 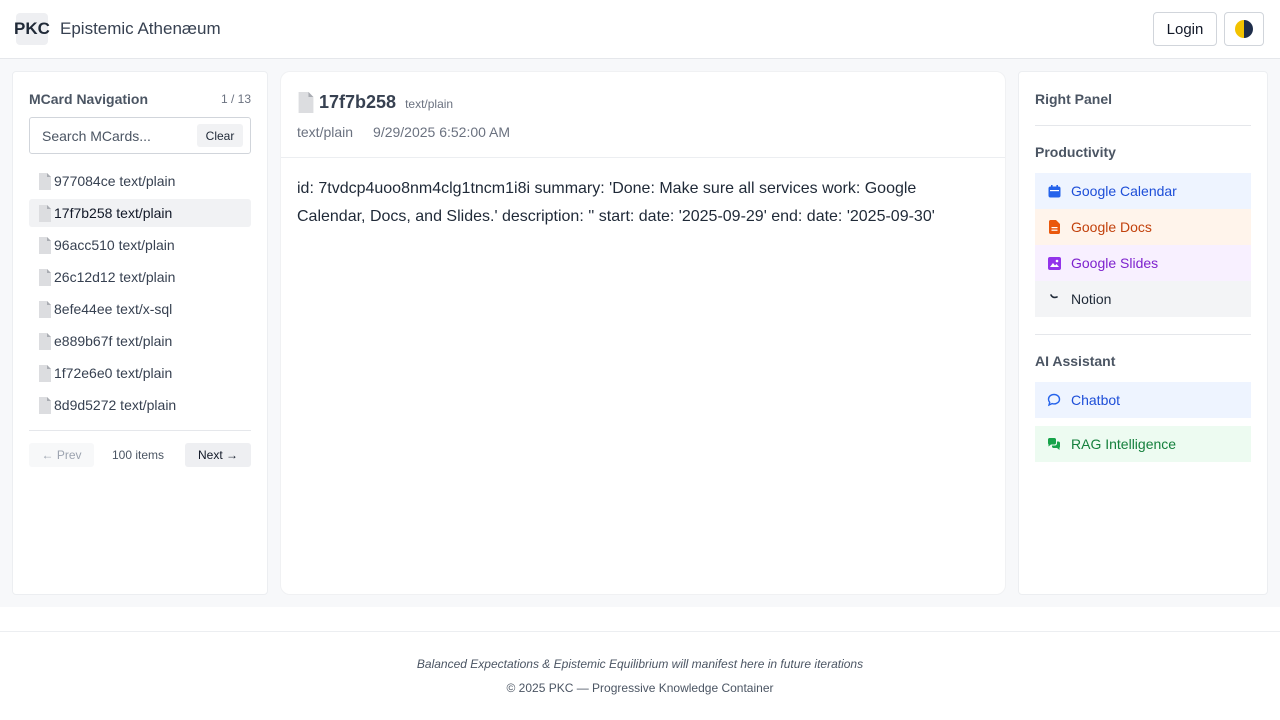 What do you see at coordinates (1074, 99) in the screenshot?
I see `panel-title: Right Panel` at bounding box center [1074, 99].